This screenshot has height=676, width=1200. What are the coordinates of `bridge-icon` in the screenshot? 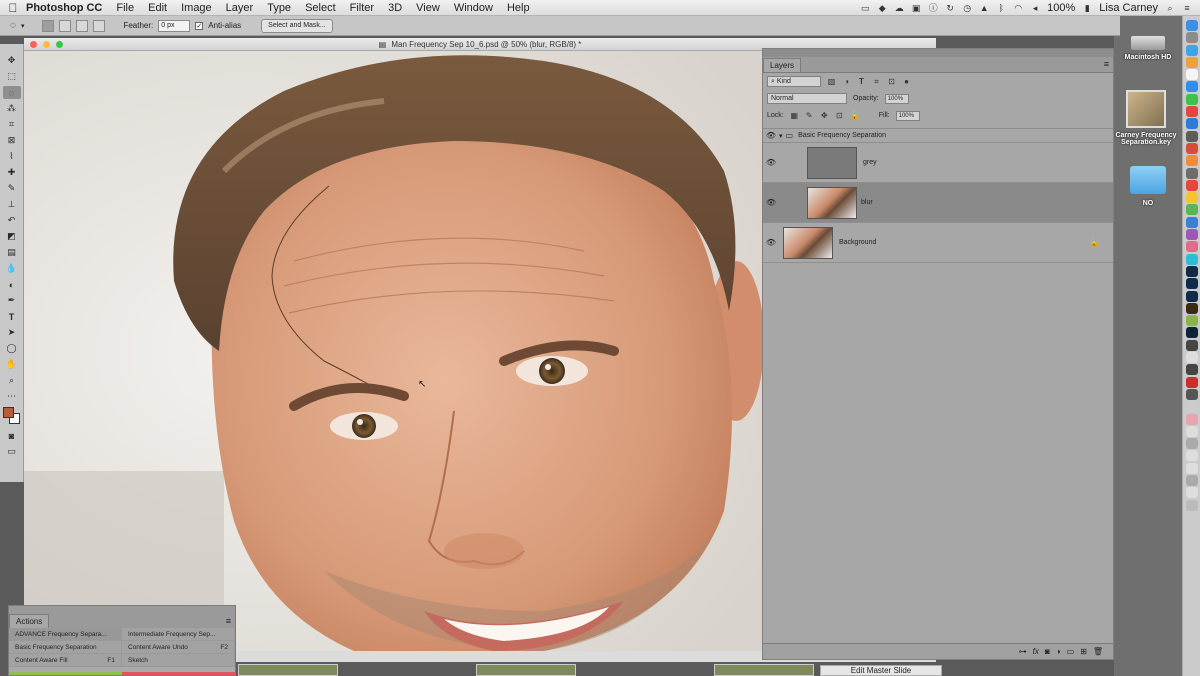 It's located at (1191, 308).